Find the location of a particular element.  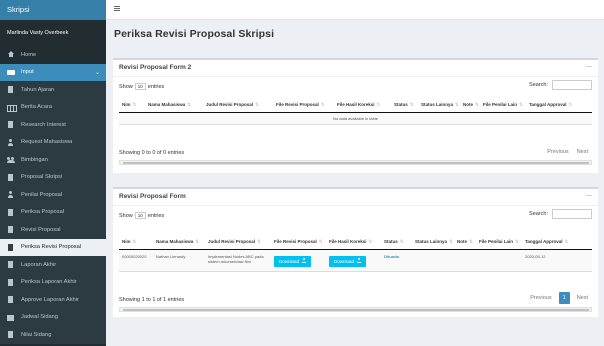

sidebar-item-approve-laporan-akhir: Approve Laporan Akhir is located at coordinates (53, 300).